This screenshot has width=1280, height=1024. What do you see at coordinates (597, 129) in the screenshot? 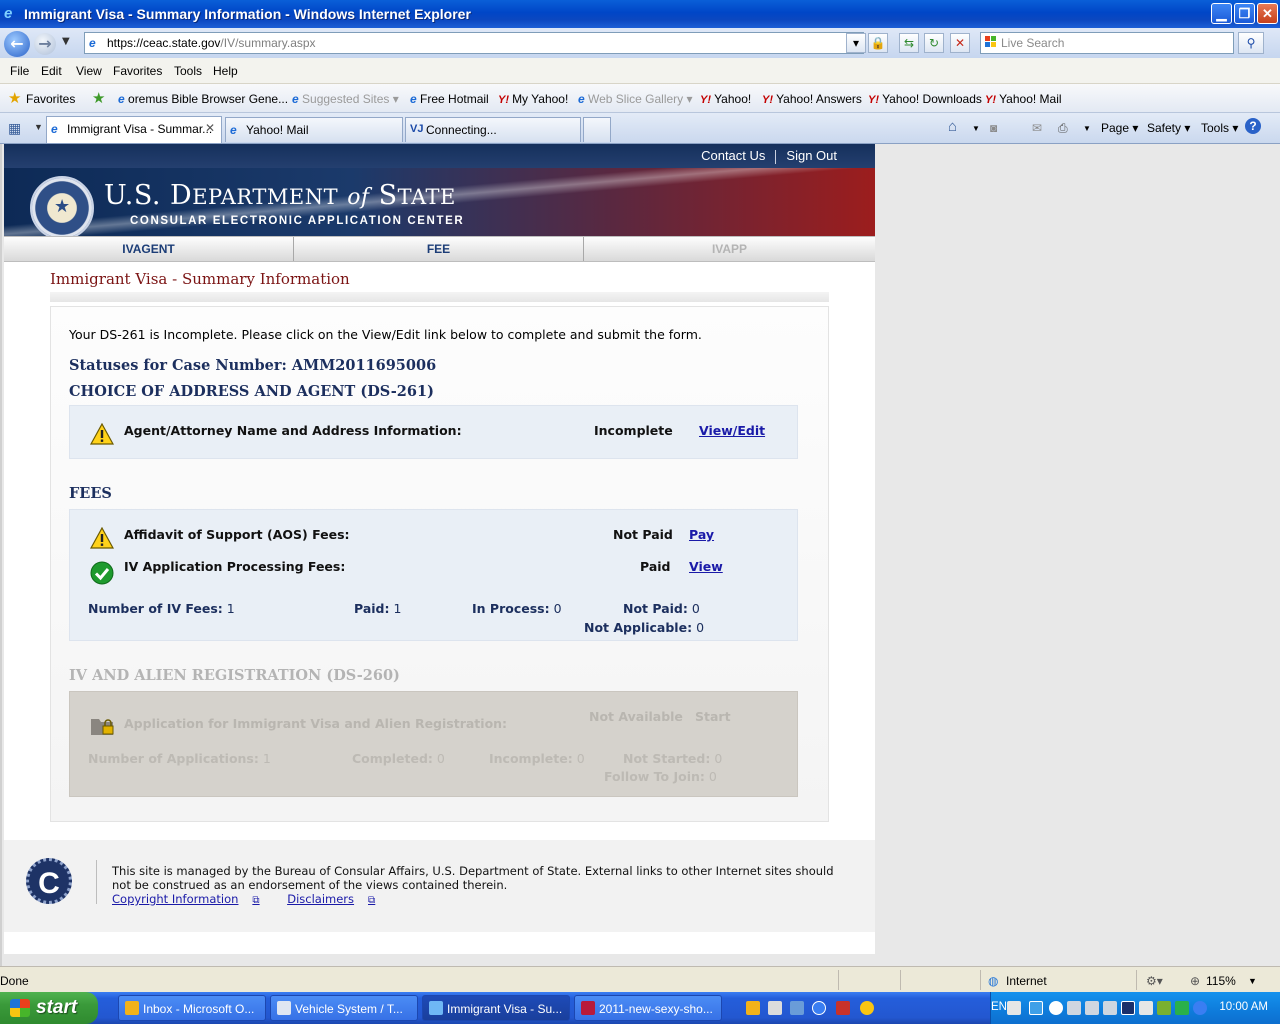
I see `new-tab-button` at bounding box center [597, 129].